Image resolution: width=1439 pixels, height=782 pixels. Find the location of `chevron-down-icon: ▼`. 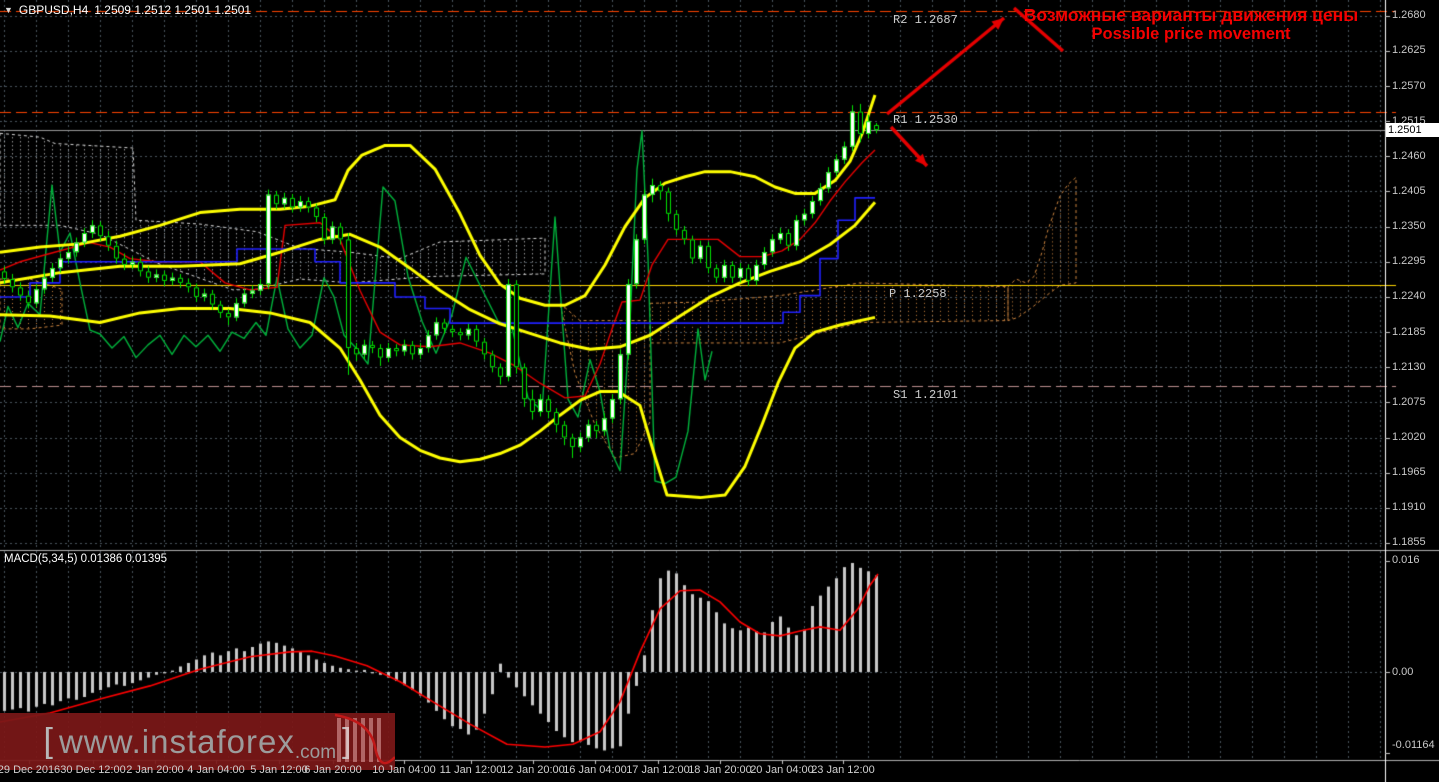

chevron-down-icon: ▼ is located at coordinates (8, 10).